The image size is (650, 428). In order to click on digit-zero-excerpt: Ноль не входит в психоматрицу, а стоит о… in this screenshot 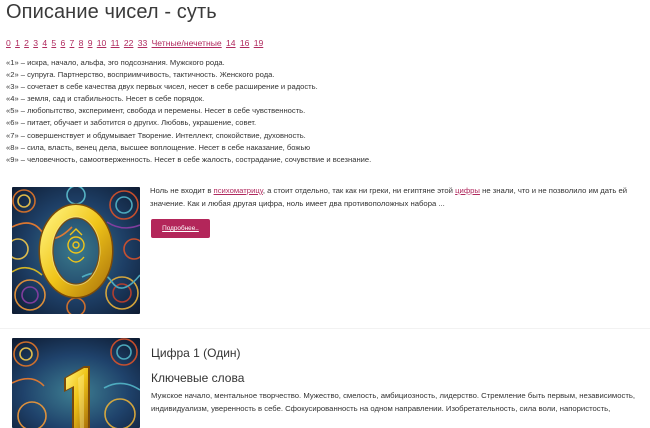, I will do `click(395, 197)`.